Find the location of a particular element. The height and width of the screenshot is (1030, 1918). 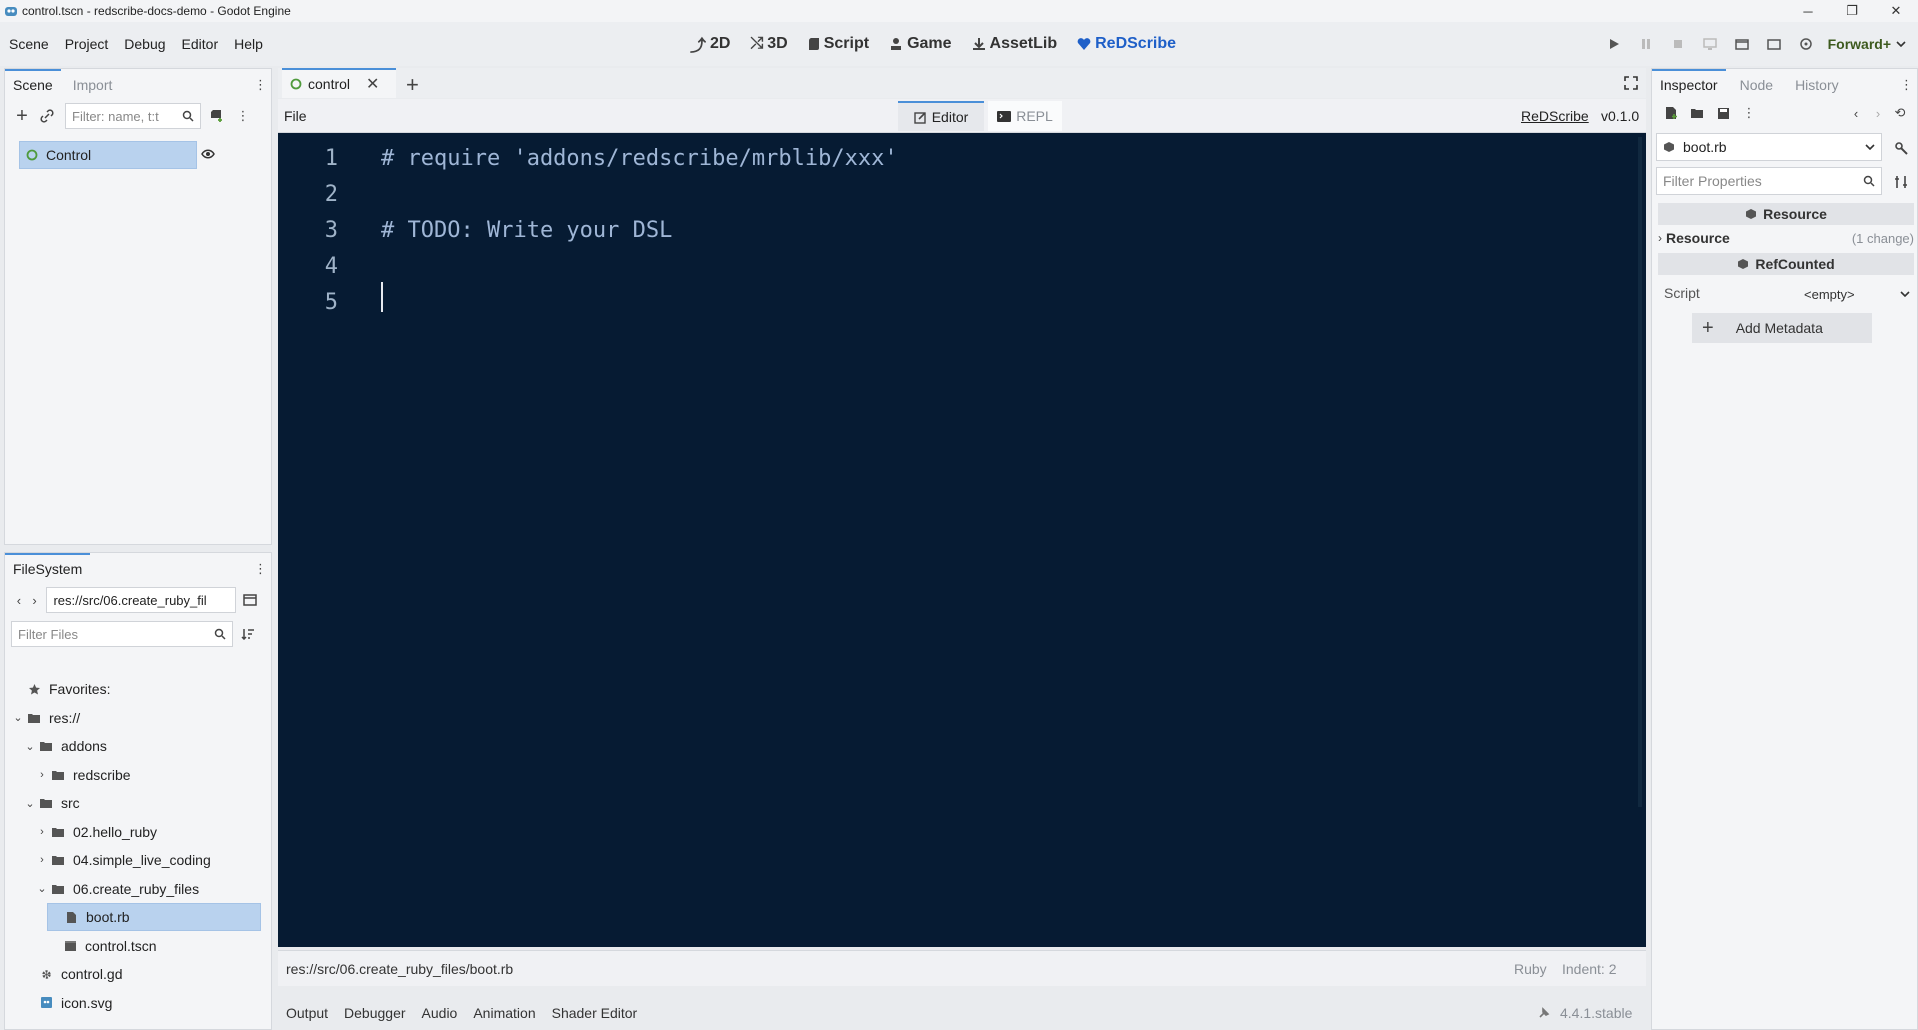

filesystem-path-input: res://src/06.create_ruby_fil is located at coordinates (141, 600).